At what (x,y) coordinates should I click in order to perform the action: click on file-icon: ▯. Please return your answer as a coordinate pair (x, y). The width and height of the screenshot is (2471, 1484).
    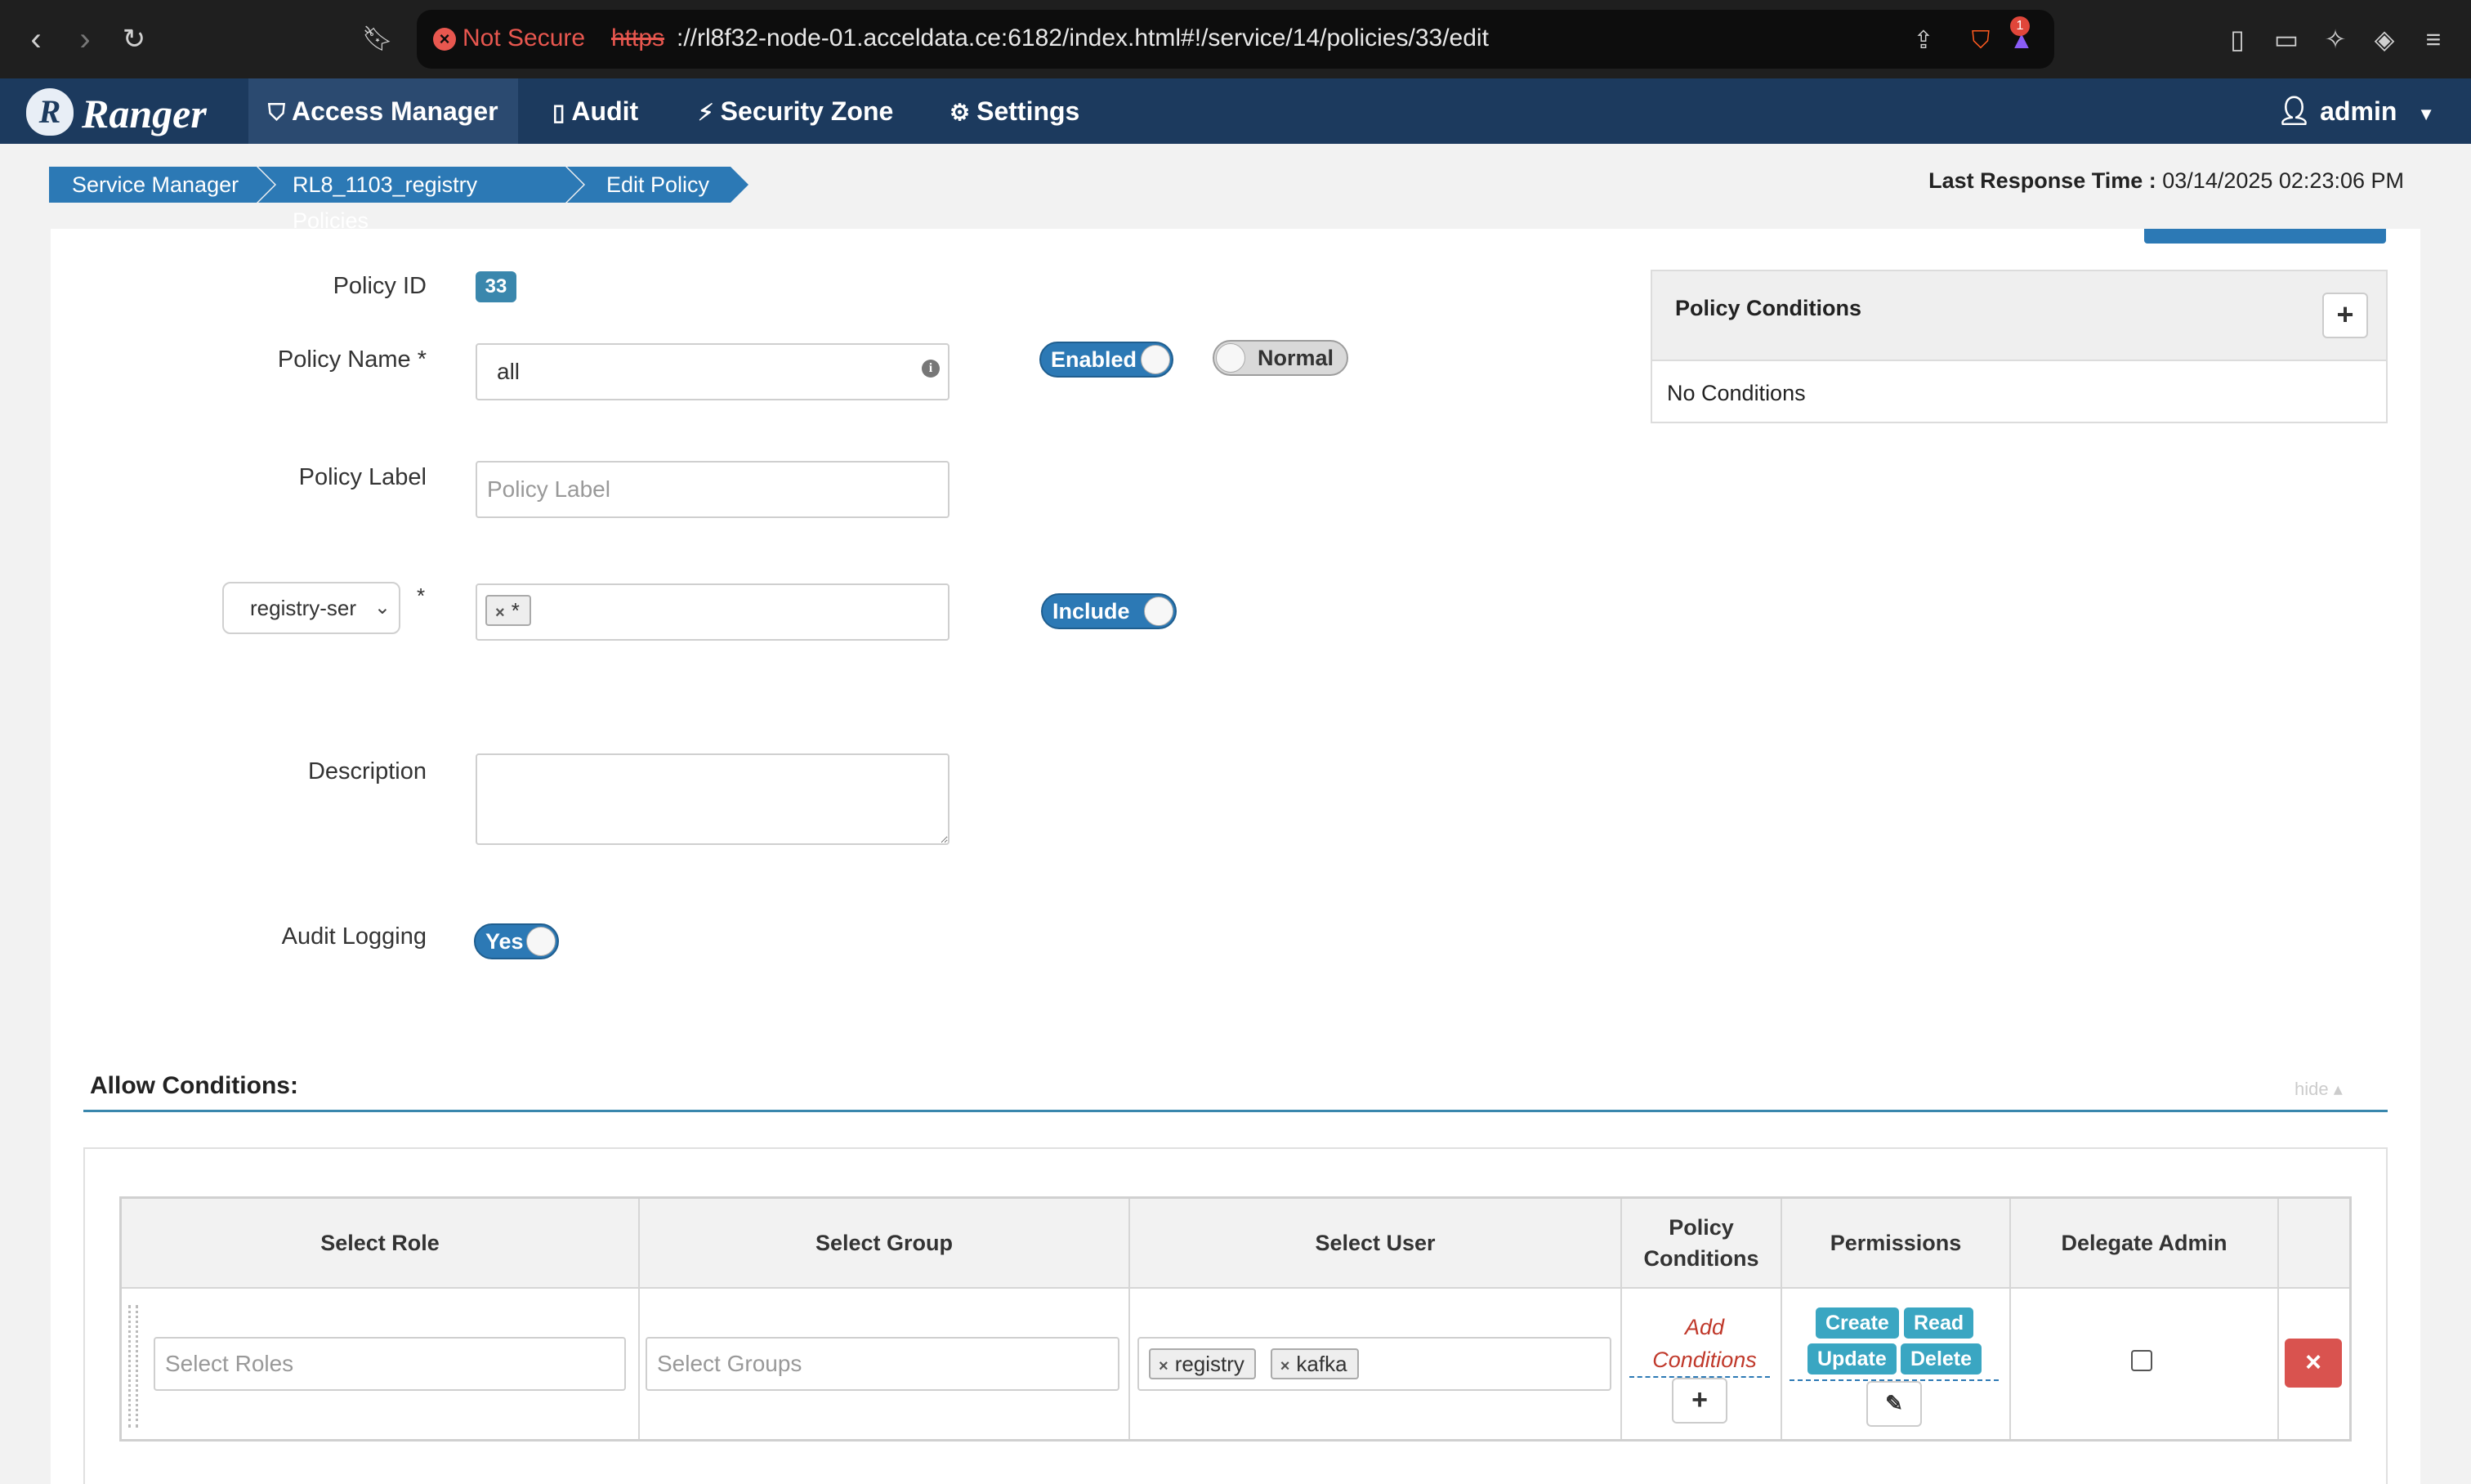
    Looking at the image, I should click on (559, 112).